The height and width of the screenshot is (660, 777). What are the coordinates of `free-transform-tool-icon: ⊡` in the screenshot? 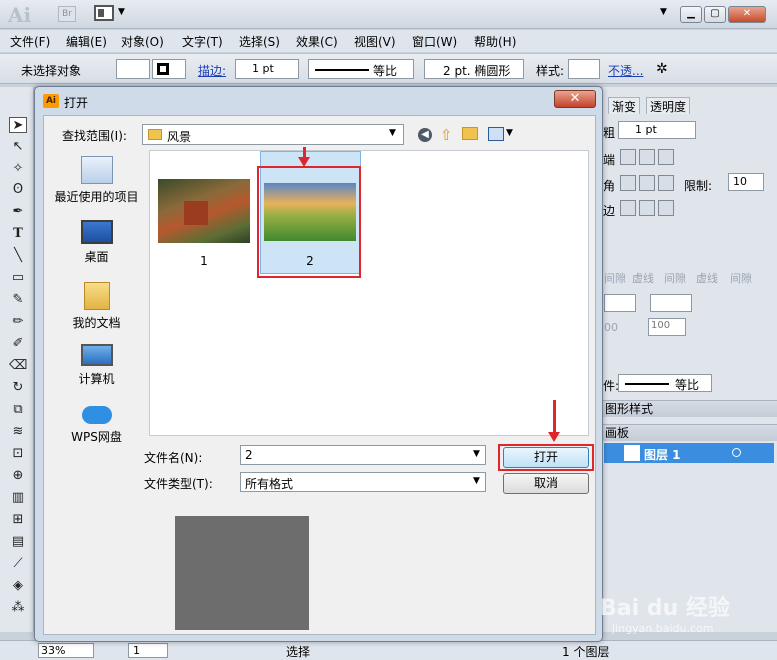 It's located at (18, 454).